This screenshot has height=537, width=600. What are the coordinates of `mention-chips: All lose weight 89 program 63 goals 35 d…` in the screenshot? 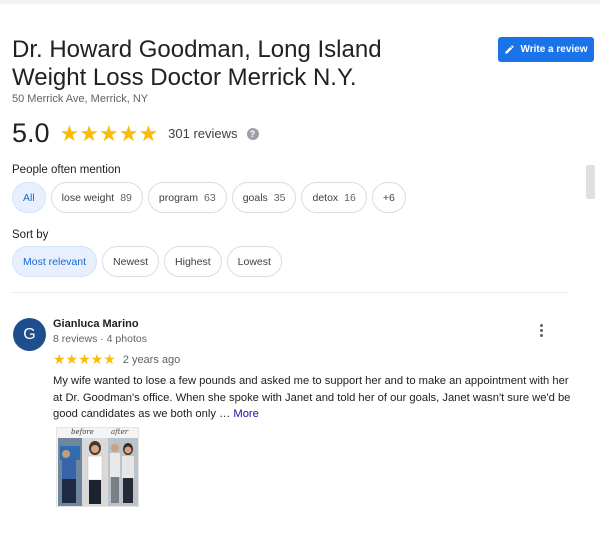 It's located at (209, 197).